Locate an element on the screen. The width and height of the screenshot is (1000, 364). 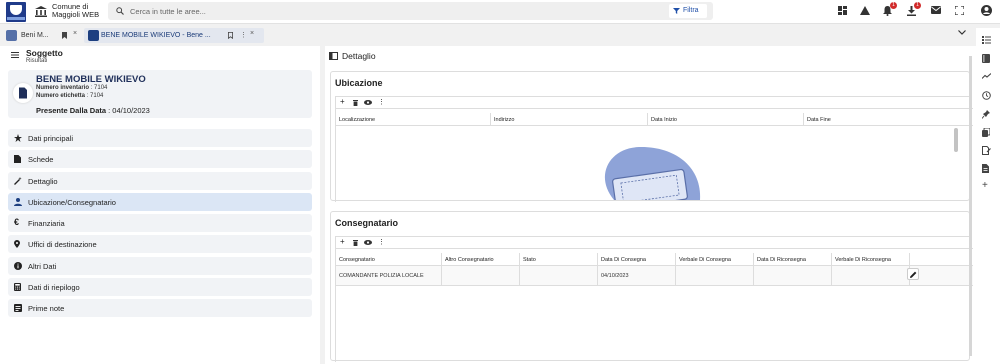
pin-icon is located at coordinates (986, 114).